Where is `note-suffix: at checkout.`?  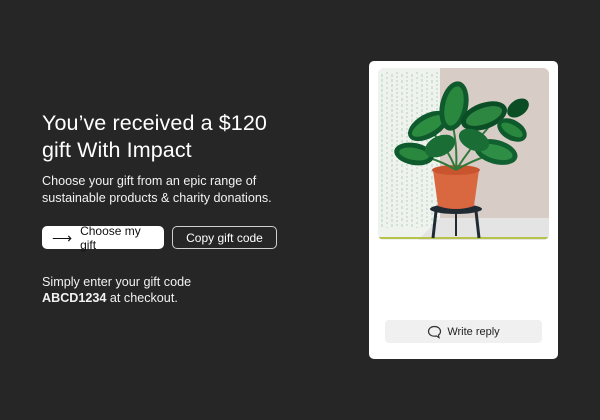
note-suffix: at checkout. is located at coordinates (142, 298).